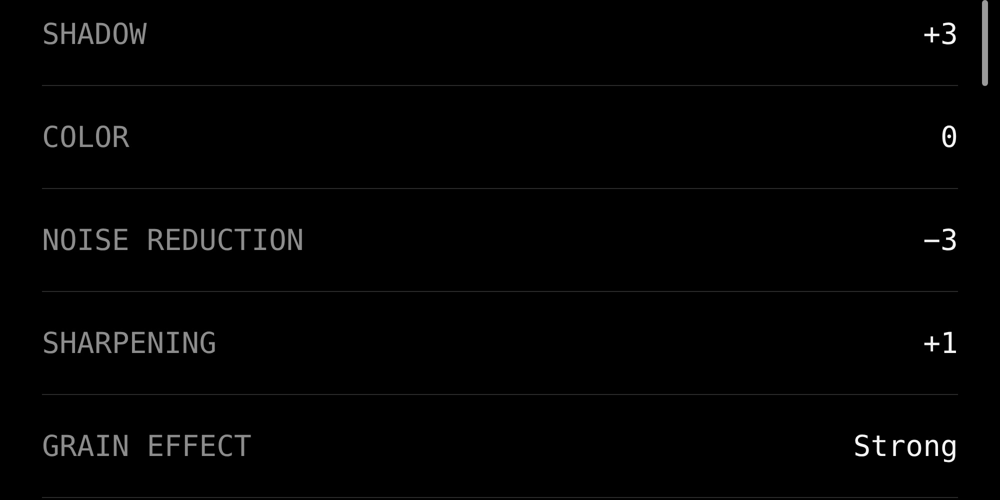 This screenshot has height=500, width=1000. Describe the element at coordinates (949, 137) in the screenshot. I see `setting-value: 0` at that location.